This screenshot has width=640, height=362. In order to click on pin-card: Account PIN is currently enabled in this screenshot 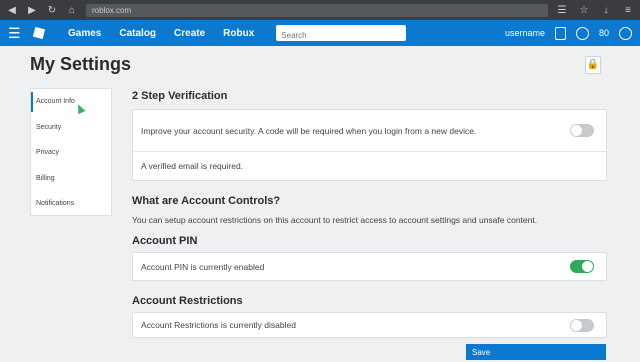, I will do `click(369, 266)`.